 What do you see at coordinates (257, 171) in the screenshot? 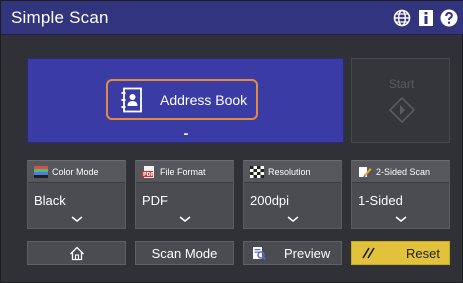
I see `resolution-icon` at bounding box center [257, 171].